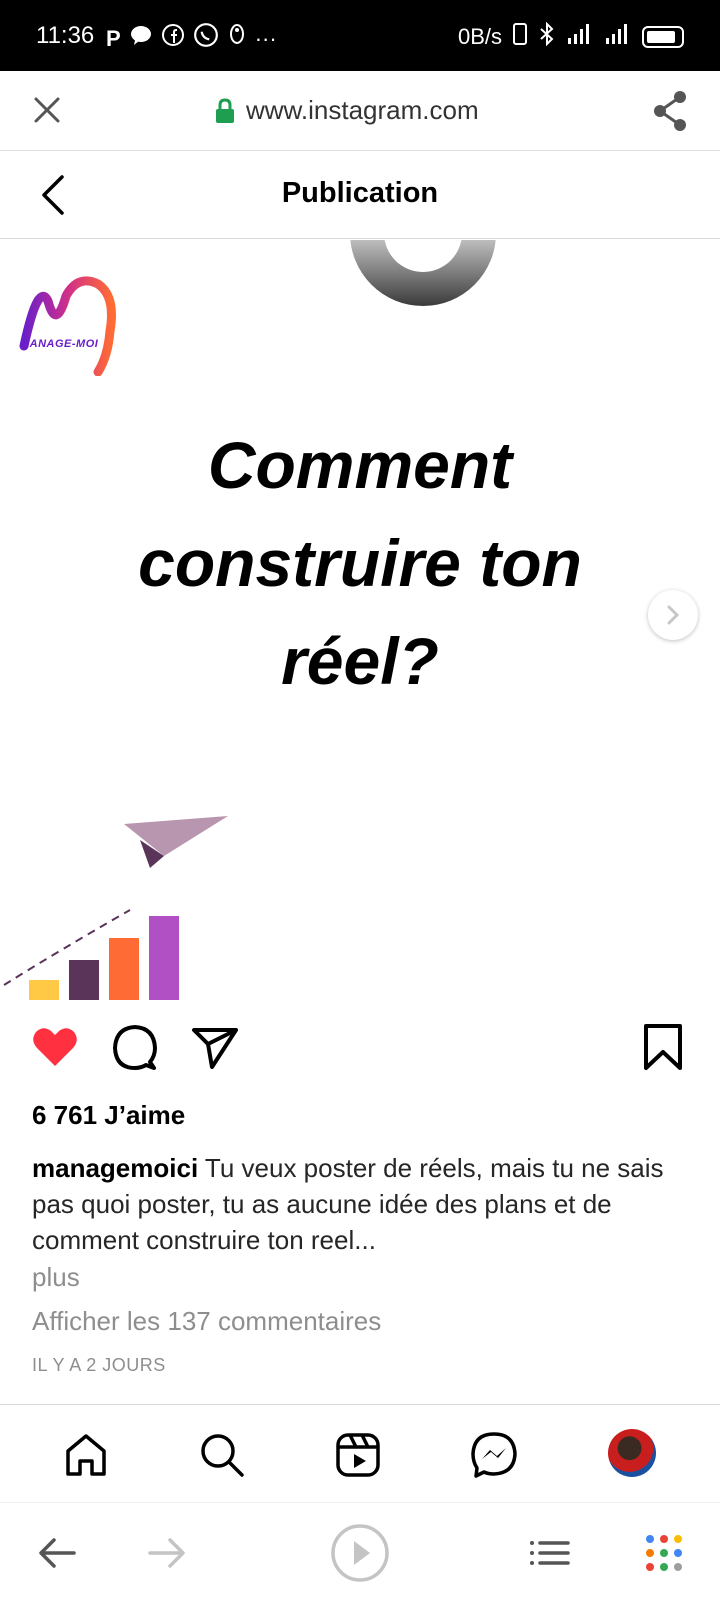 The width and height of the screenshot is (720, 1600). I want to click on status-bar: 11:36 P ··· 0B/s, so click(360, 35).